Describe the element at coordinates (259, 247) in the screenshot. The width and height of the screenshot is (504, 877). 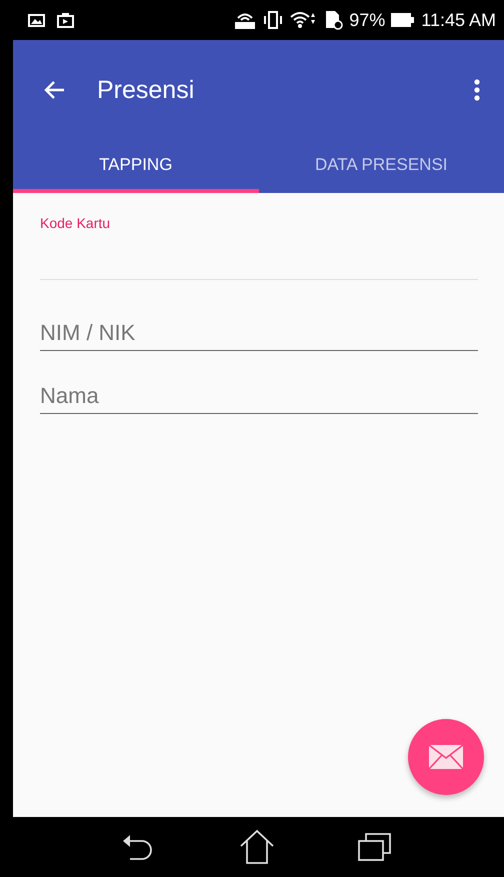
I see `input-field: Kode Kartu` at that location.